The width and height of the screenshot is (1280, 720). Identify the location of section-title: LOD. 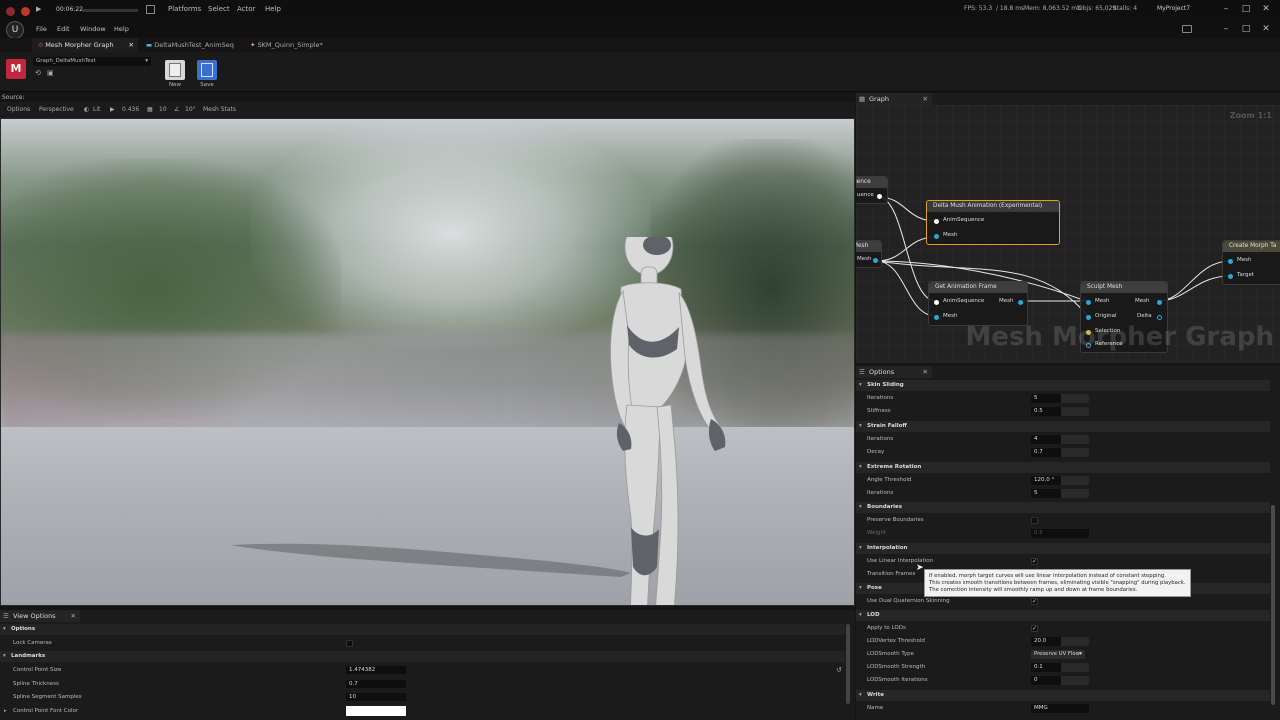
(873, 615).